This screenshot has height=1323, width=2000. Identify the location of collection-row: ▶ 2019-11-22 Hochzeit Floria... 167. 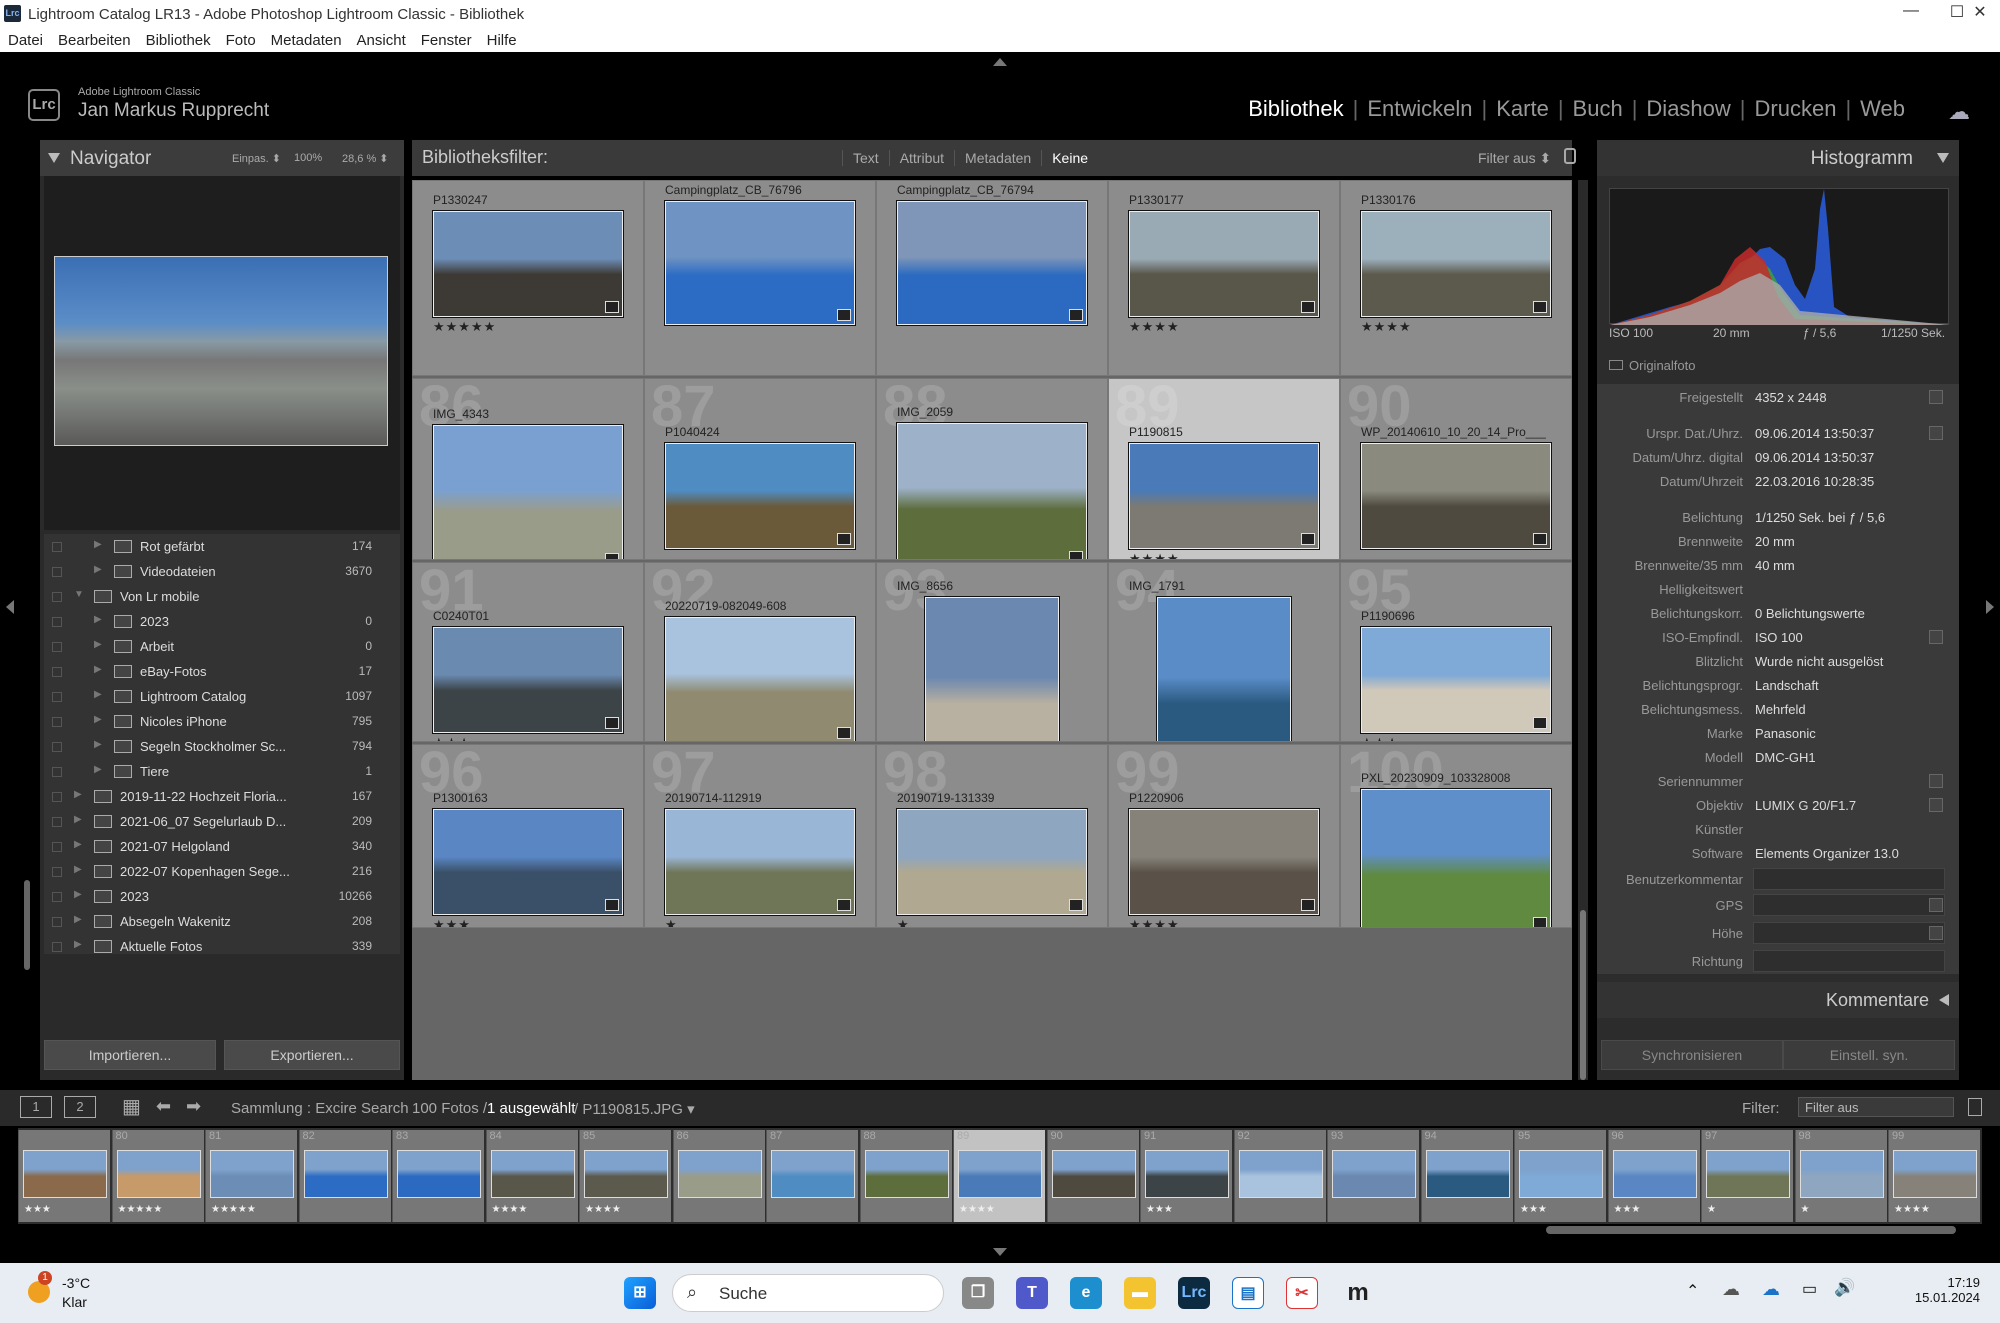
(222, 796).